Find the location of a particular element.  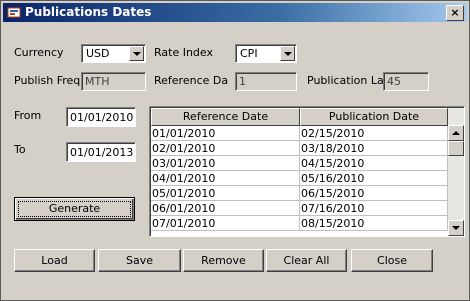

title-bar: Publications Dates × is located at coordinates (235, 12).